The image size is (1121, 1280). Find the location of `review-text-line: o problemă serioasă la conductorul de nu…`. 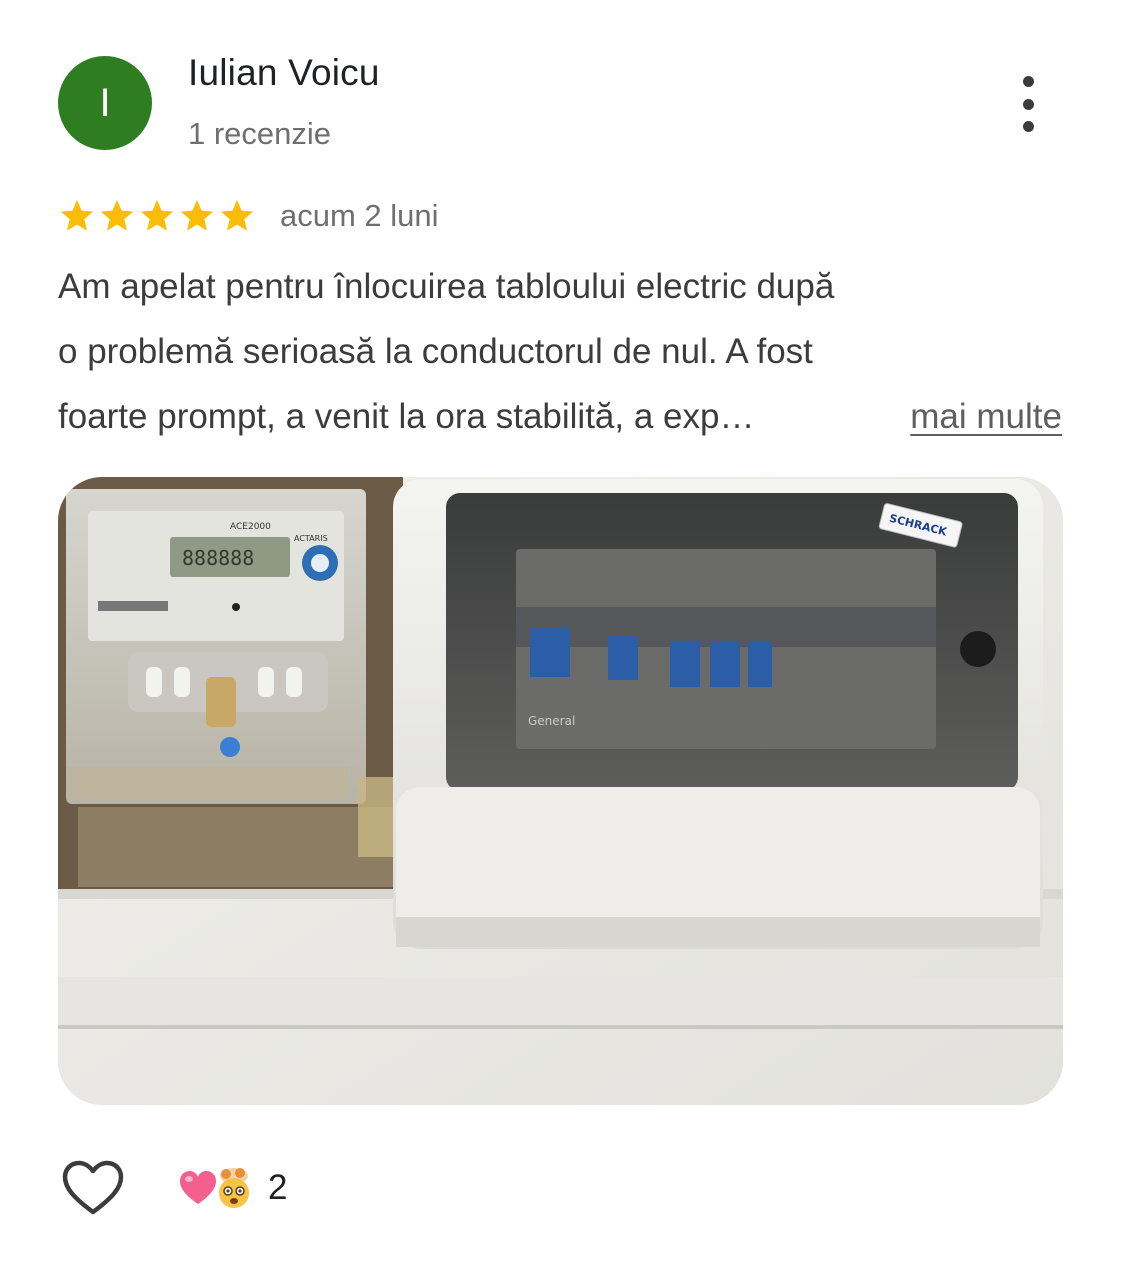

review-text-line: o problemă serioasă la conductorul de nu… is located at coordinates (435, 351).